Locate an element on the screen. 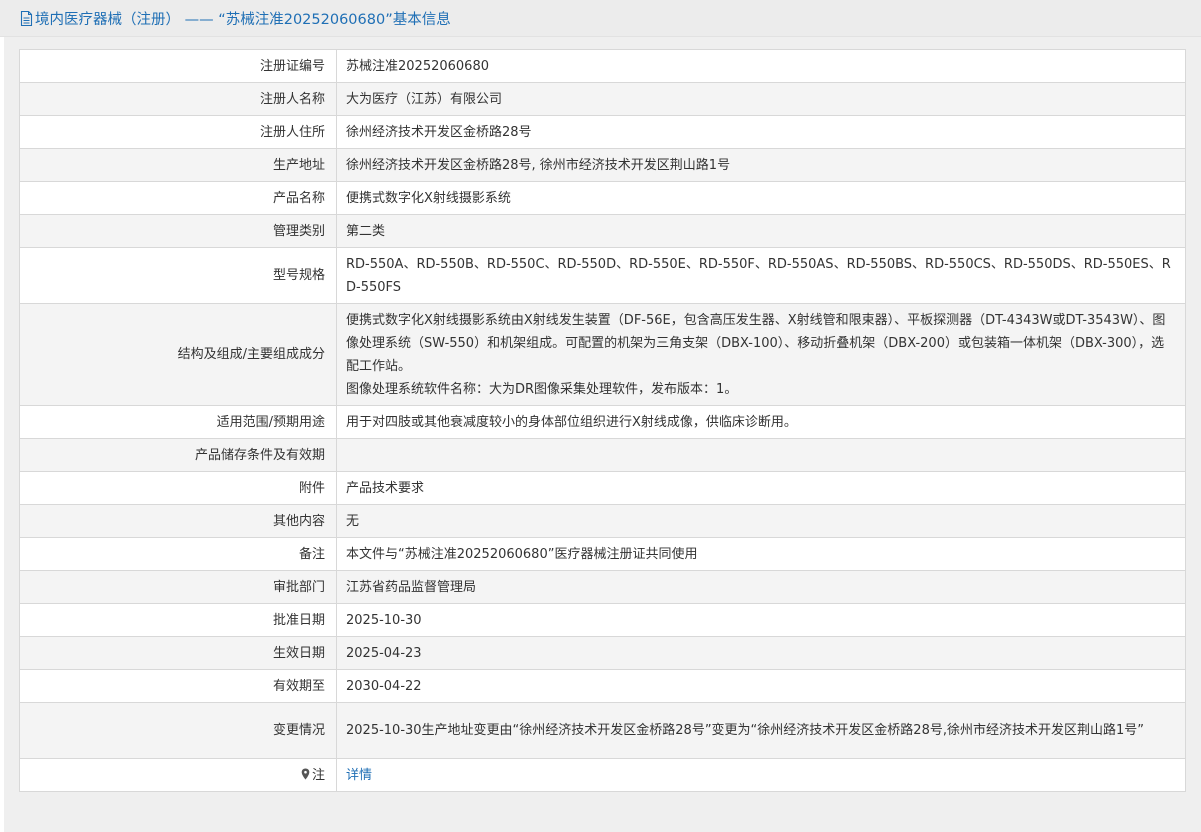 This screenshot has height=832, width=1201. row-label: 有效期至 is located at coordinates (178, 686).